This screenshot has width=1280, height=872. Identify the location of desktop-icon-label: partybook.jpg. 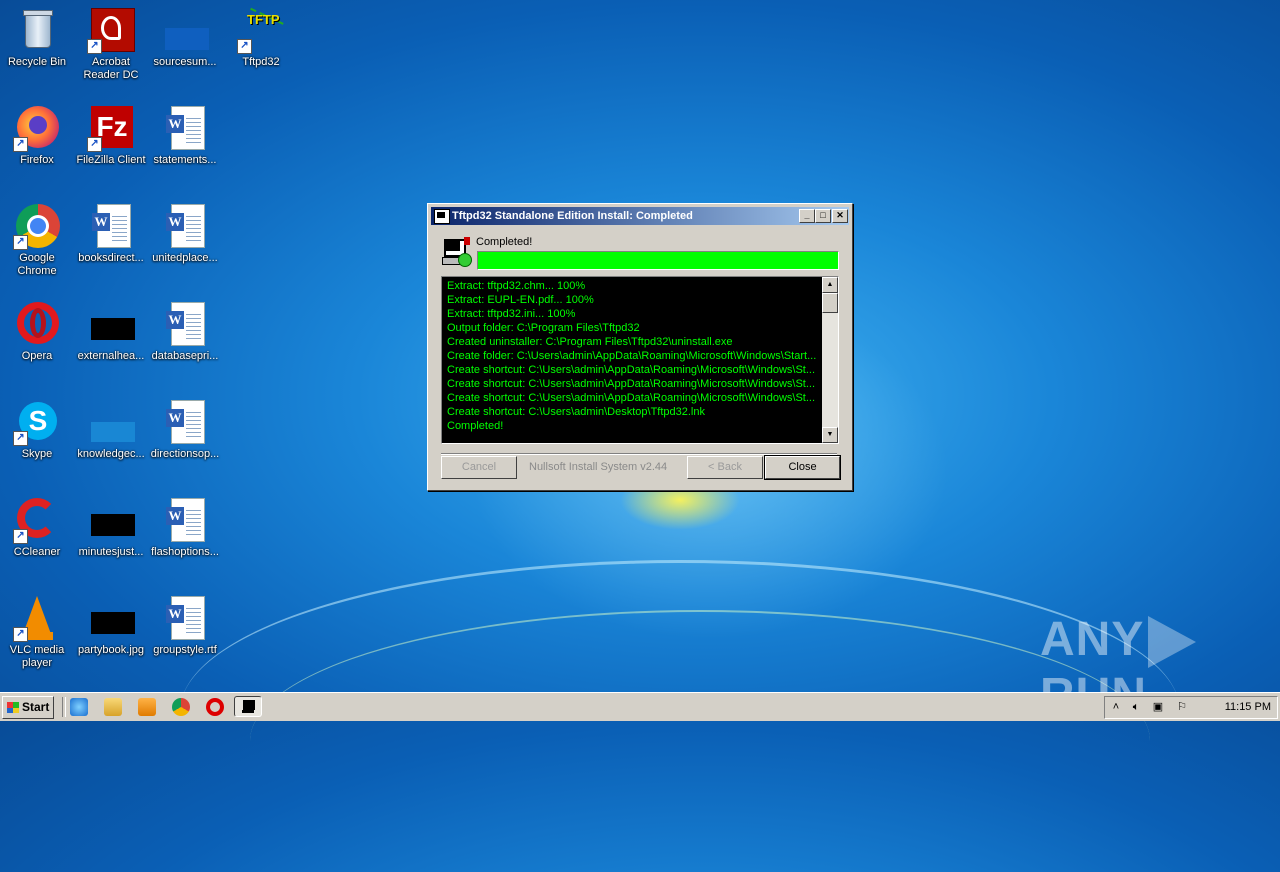
(111, 650).